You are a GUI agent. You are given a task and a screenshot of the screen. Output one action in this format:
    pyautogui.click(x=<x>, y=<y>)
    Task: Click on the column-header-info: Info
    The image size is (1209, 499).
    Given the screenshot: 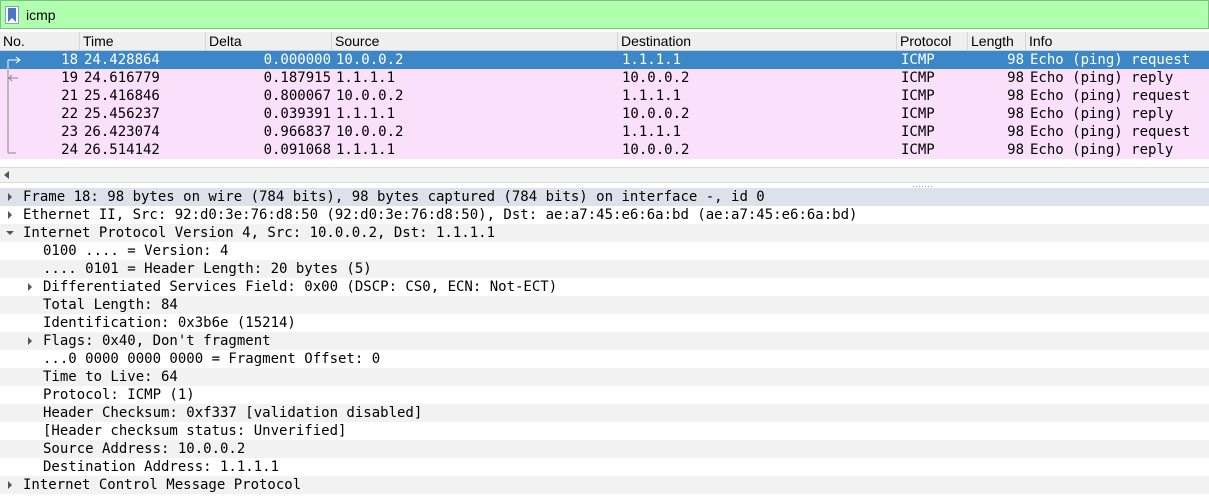 What is the action you would take?
    pyautogui.click(x=1117, y=41)
    